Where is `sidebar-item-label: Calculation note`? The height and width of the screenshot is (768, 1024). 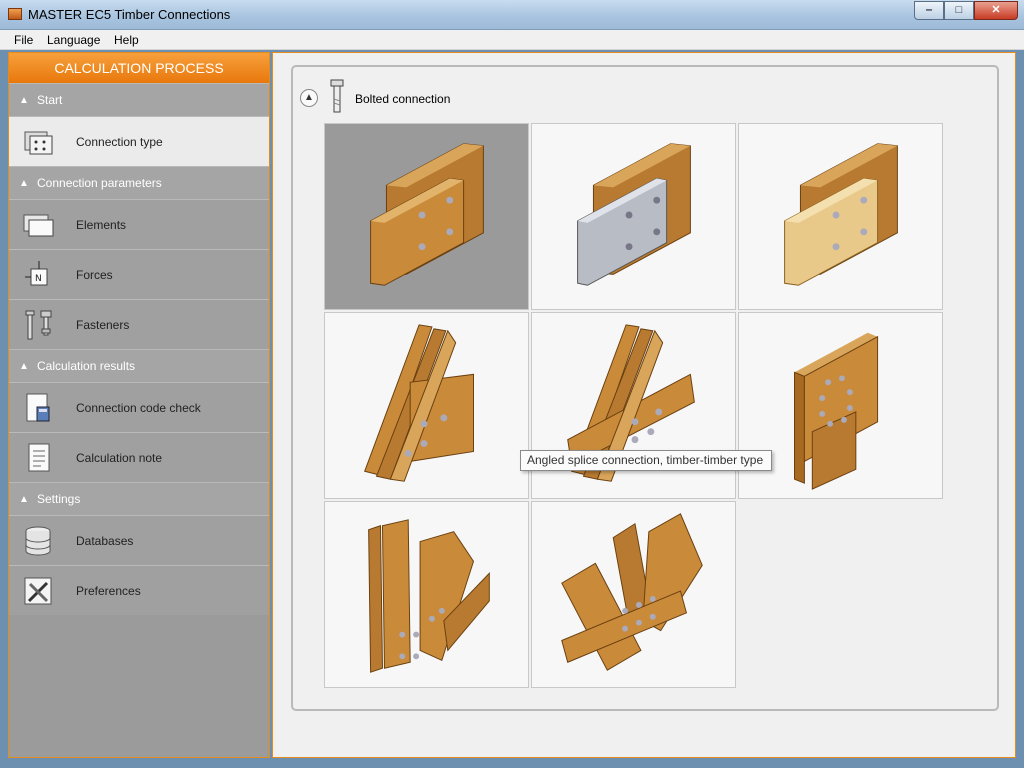
sidebar-item-label: Calculation note is located at coordinates (119, 458).